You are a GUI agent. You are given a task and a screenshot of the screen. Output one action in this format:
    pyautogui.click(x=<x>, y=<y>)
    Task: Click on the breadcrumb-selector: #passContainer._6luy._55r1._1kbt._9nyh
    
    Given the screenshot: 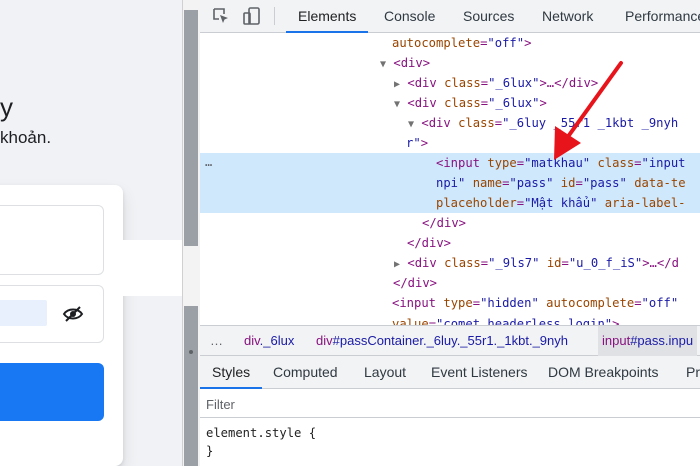 What is the action you would take?
    pyautogui.click(x=450, y=340)
    